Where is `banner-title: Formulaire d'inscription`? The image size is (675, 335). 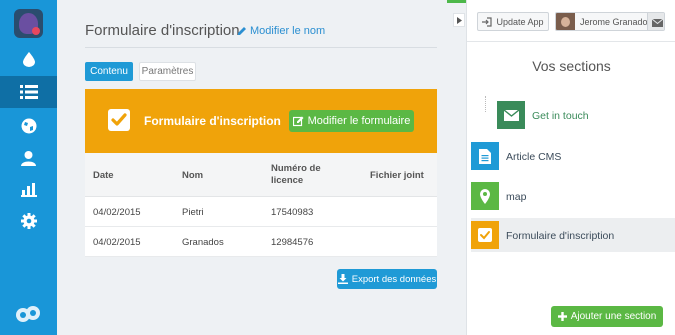
banner-title: Formulaire d'inscription is located at coordinates (212, 121).